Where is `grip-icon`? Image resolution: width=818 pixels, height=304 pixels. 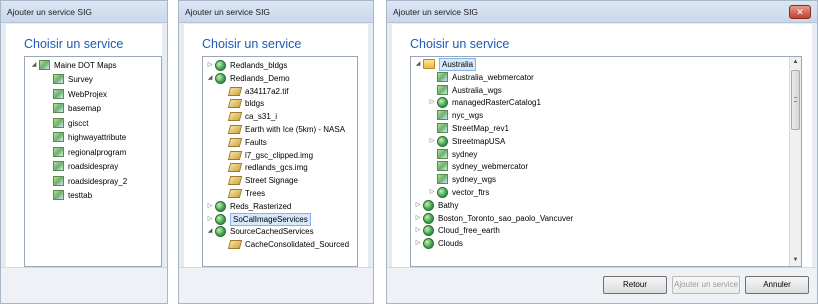 grip-icon is located at coordinates (795, 99).